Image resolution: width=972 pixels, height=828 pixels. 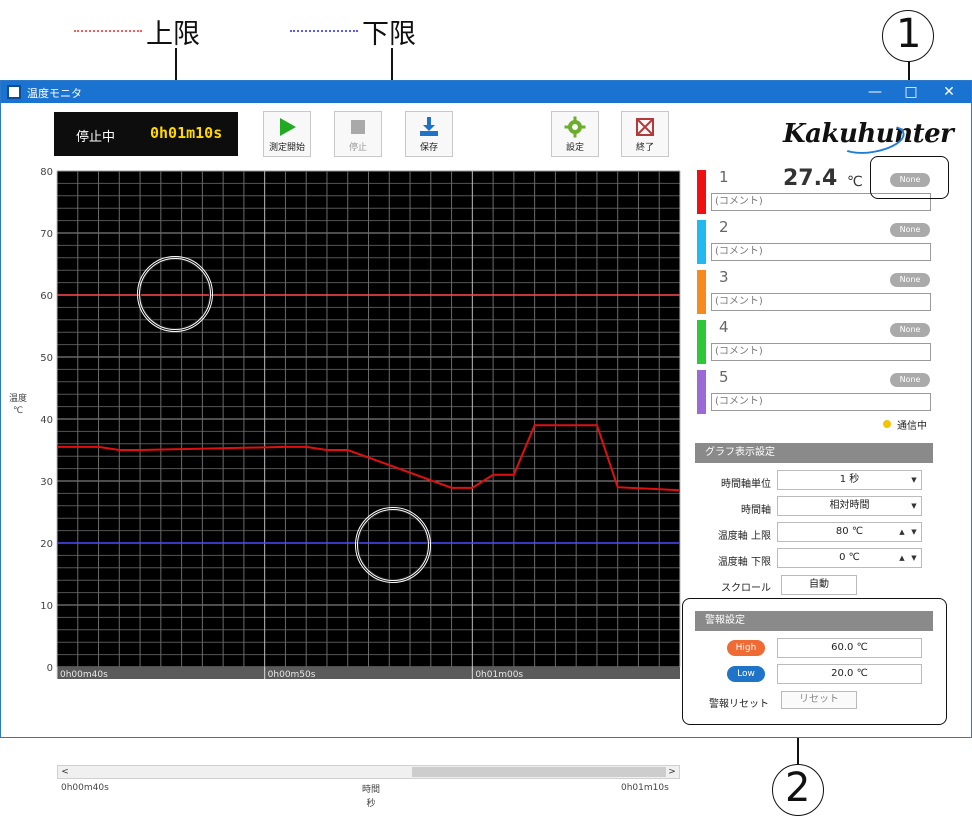 What do you see at coordinates (909, 34) in the screenshot?
I see `callout-one-number: 1` at bounding box center [909, 34].